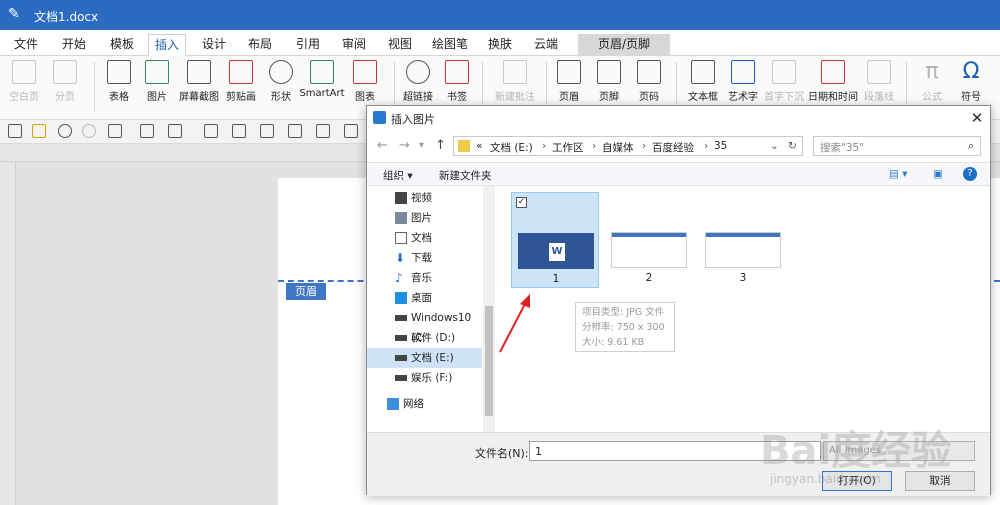  I want to click on chevron-down-icon: ⌄, so click(774, 146).